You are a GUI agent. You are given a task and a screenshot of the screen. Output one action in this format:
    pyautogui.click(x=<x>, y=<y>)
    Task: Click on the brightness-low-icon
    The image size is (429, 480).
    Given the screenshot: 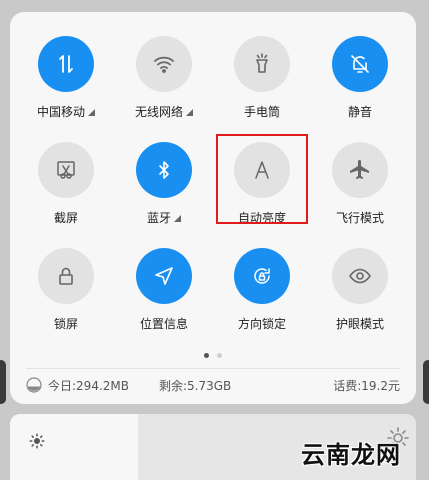 What is the action you would take?
    pyautogui.click(x=37, y=441)
    